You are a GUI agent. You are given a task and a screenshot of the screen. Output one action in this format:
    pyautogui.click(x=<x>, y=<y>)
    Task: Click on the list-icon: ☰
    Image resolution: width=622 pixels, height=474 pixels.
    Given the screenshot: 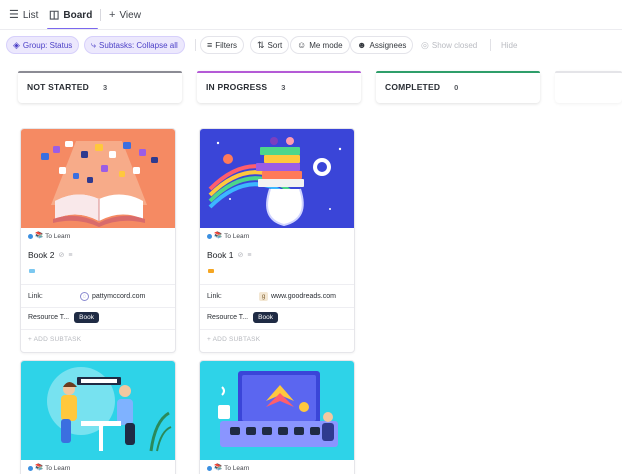 What is the action you would take?
    pyautogui.click(x=14, y=14)
    